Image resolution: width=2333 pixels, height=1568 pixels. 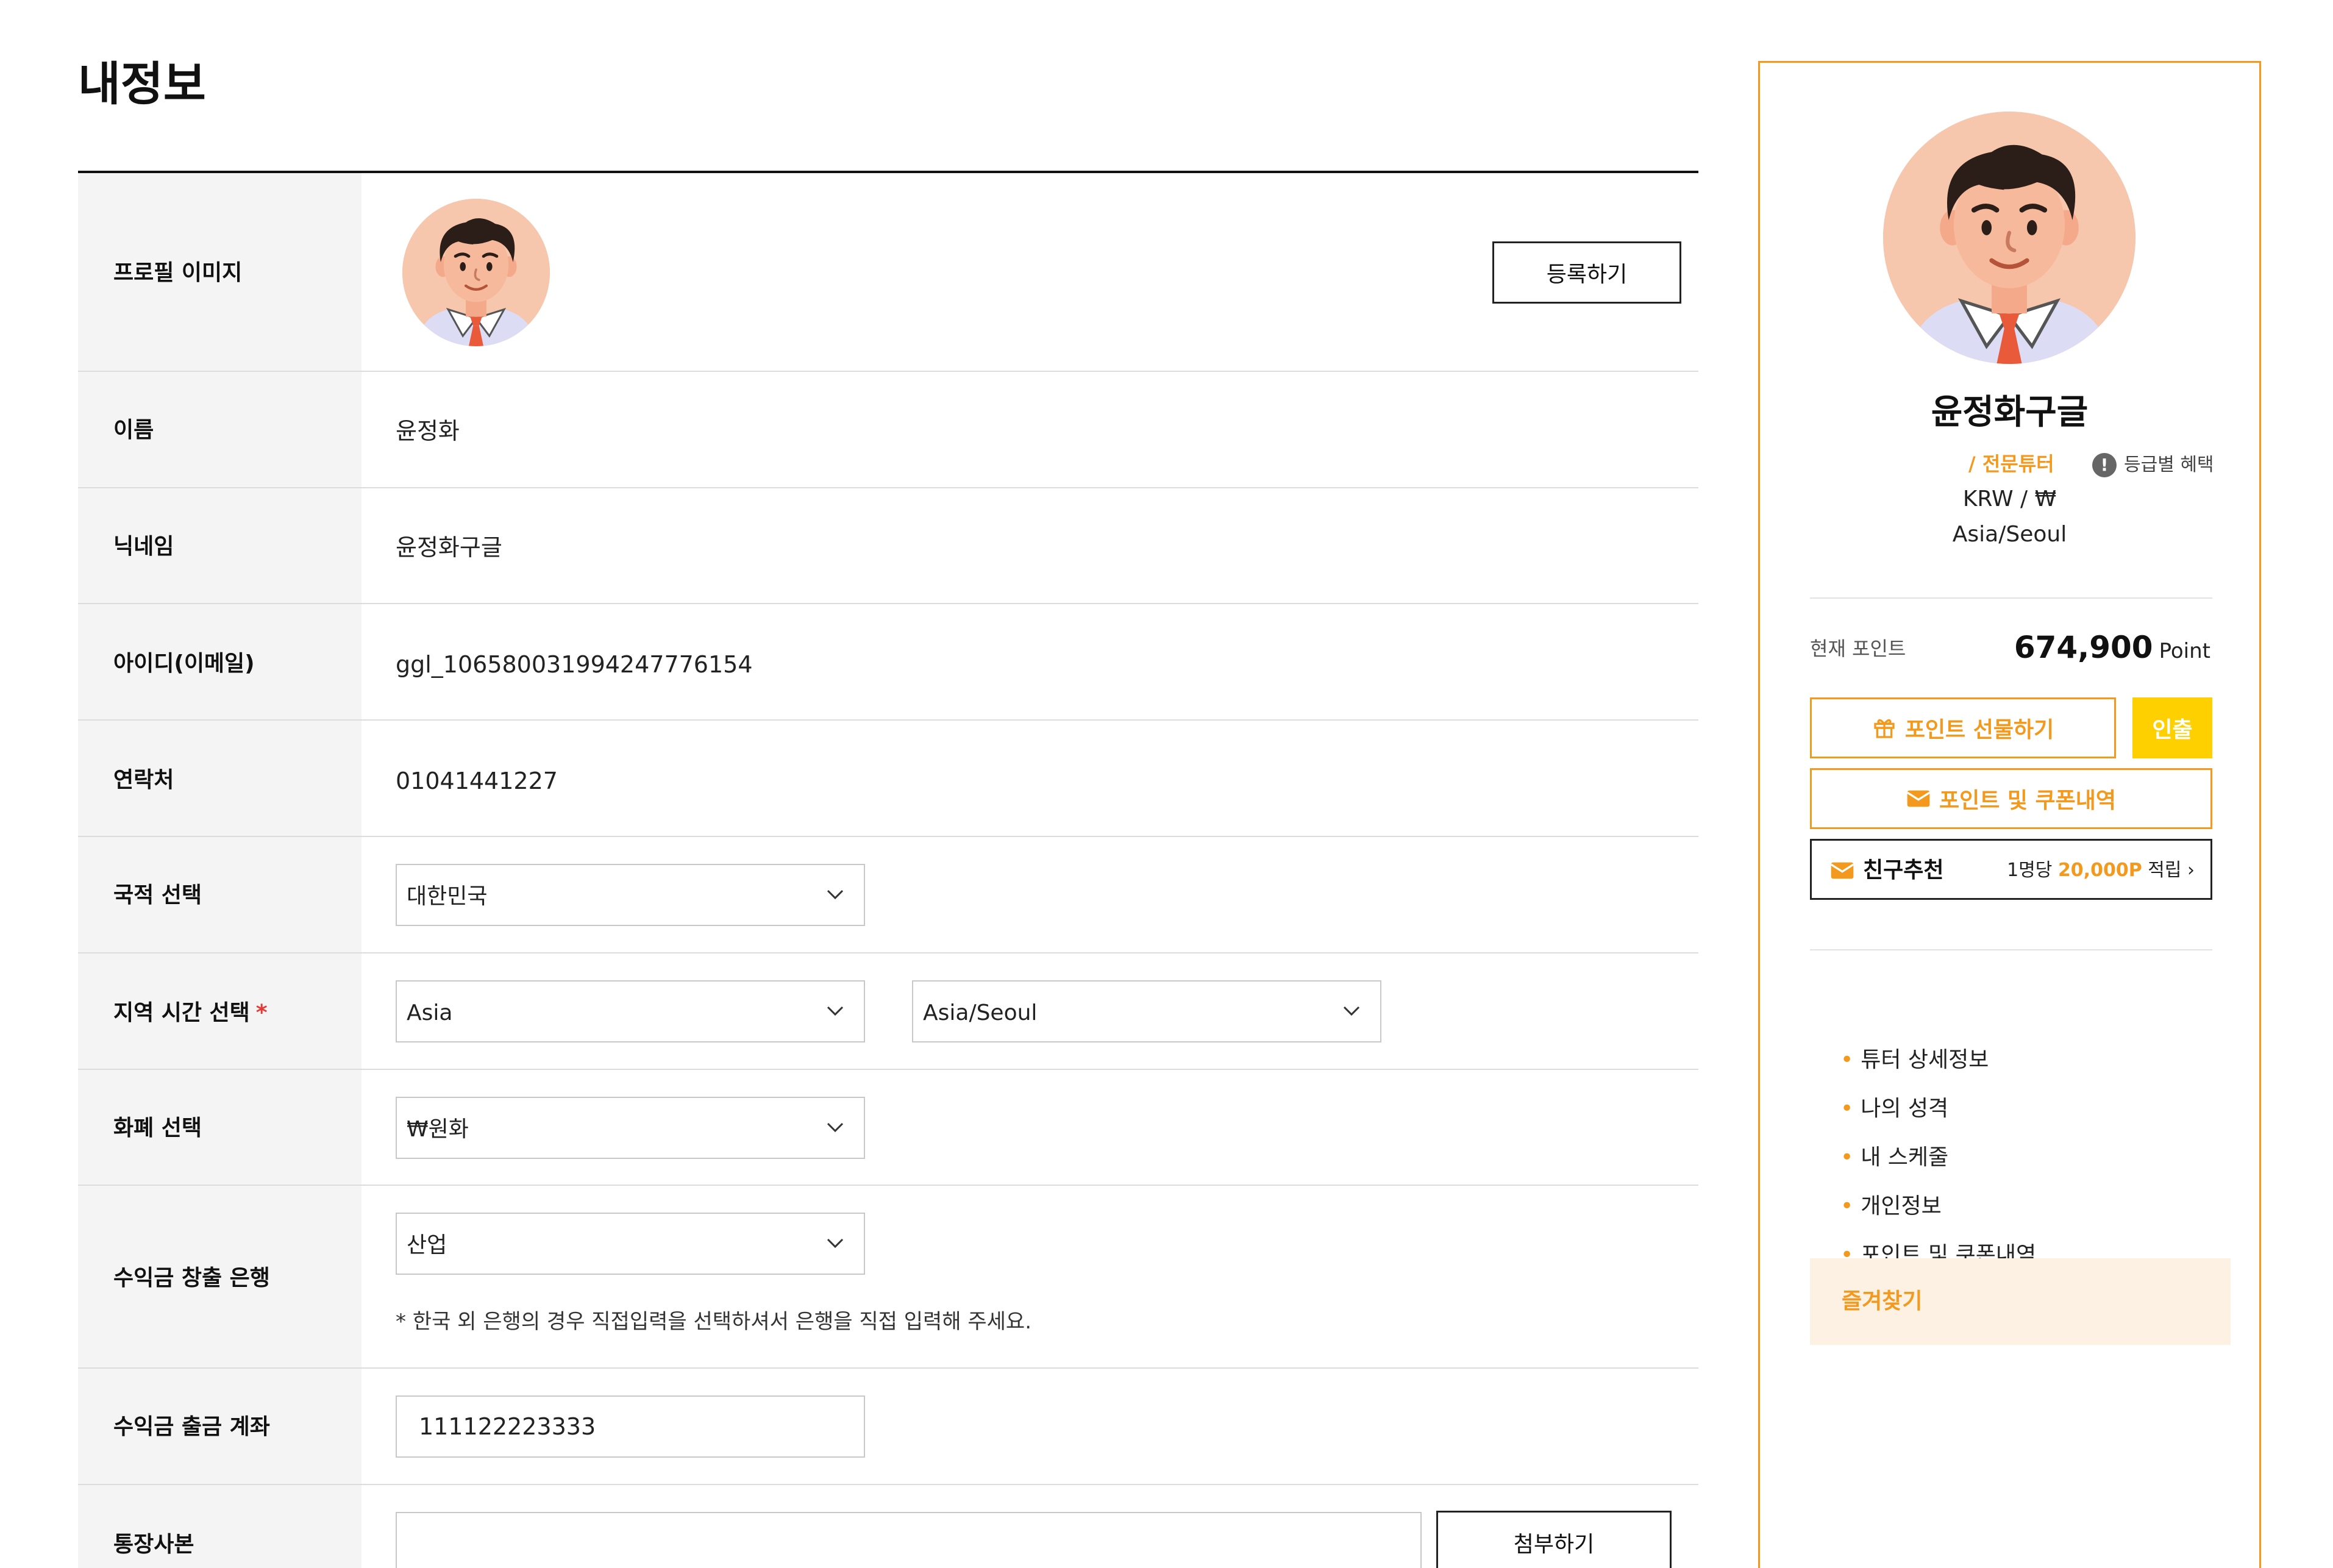 I want to click on bank-select: 산업, so click(x=630, y=1244).